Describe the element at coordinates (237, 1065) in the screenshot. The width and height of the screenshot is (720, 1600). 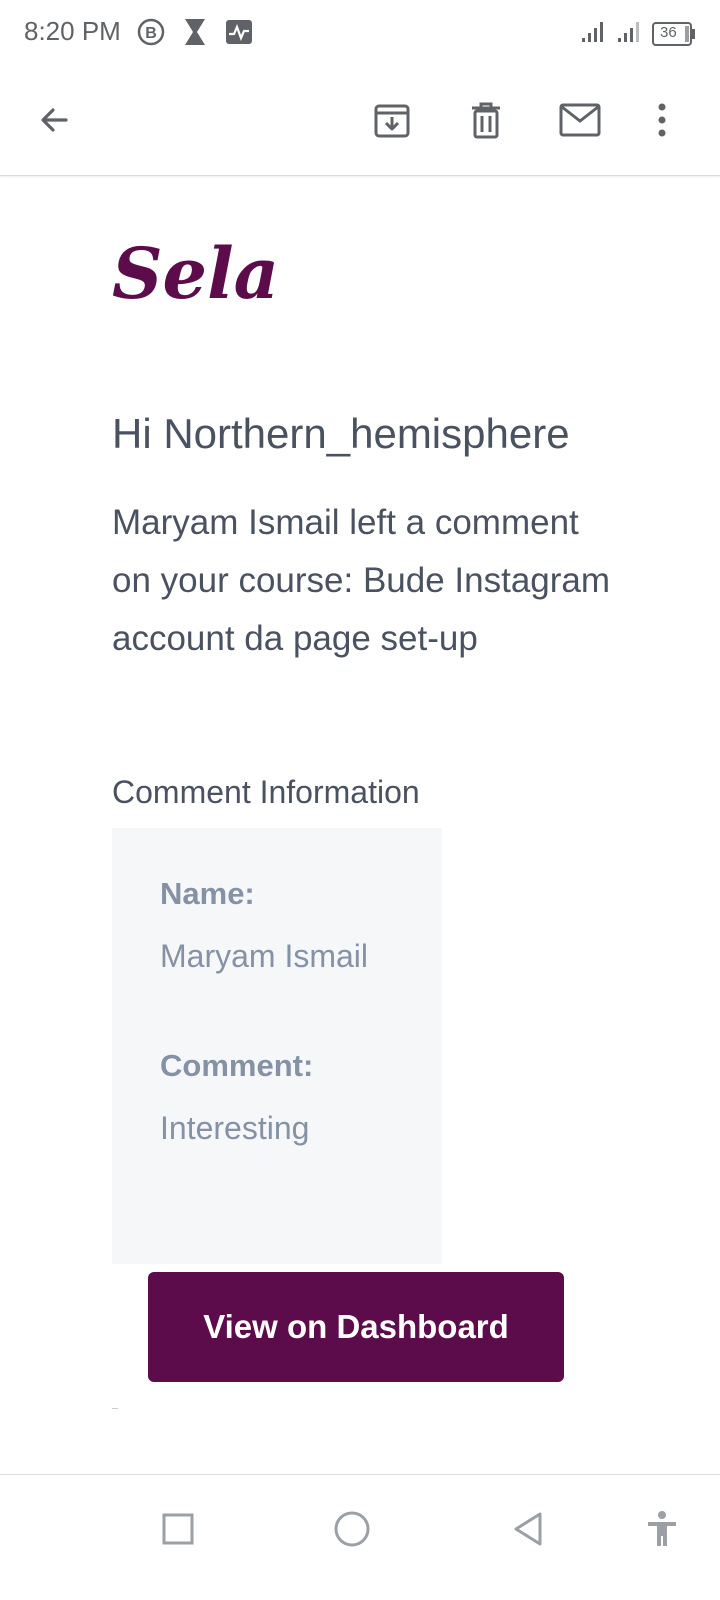
I see `comment-label: Comment:` at that location.